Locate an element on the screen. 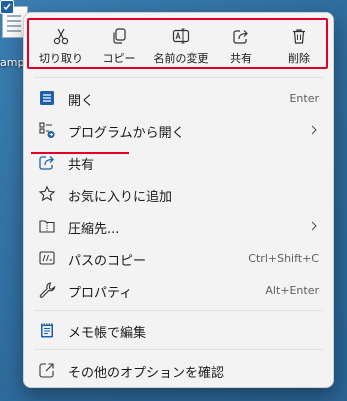 The height and width of the screenshot is (401, 347). menu-item-properties: プロパティ Alt+Enter is located at coordinates (178, 290).